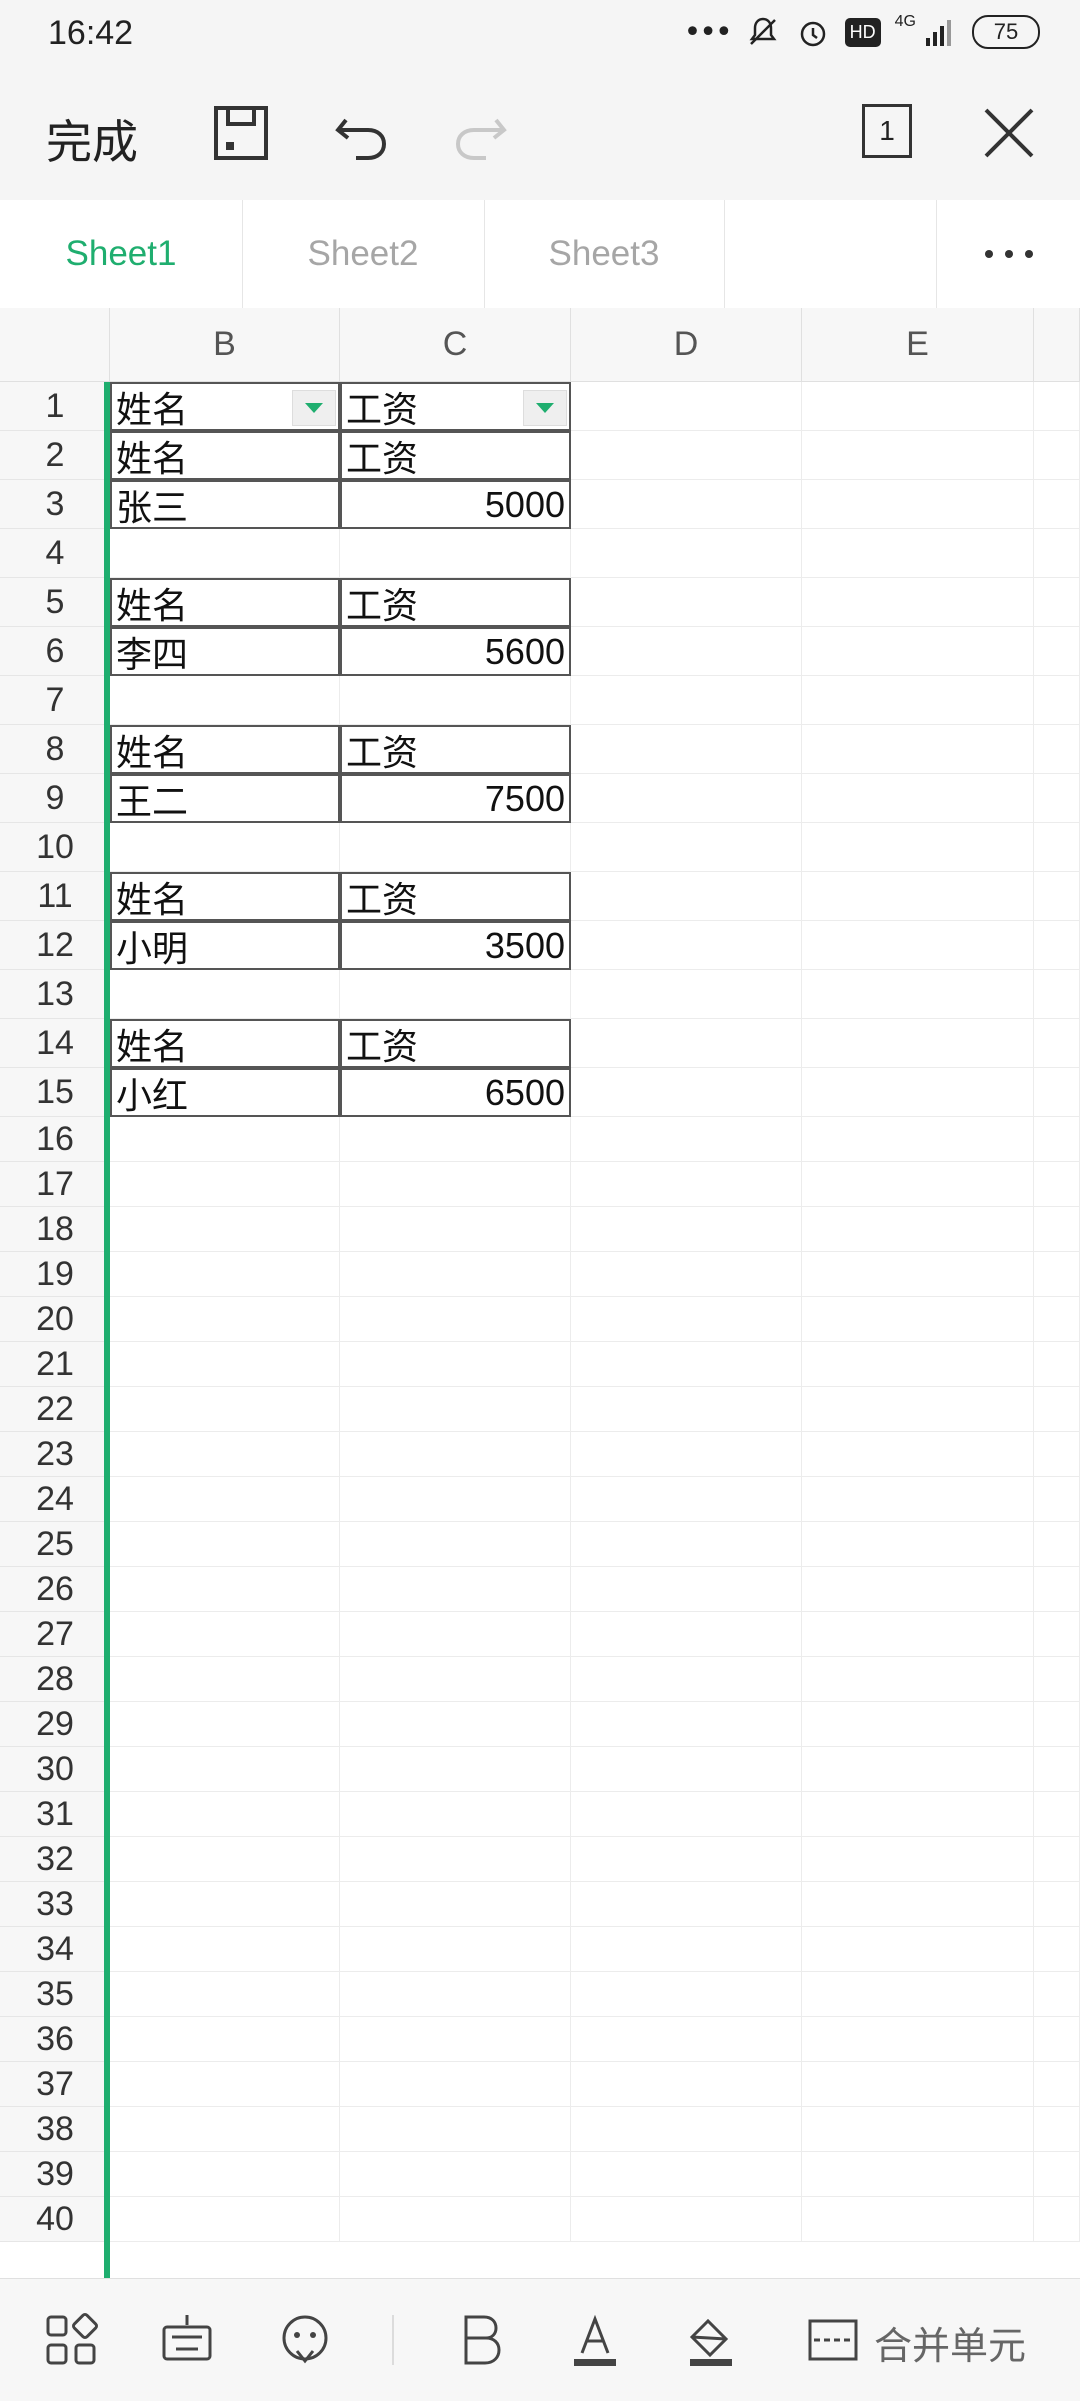 The height and width of the screenshot is (2401, 1080). Describe the element at coordinates (1057, 1634) in the screenshot. I see `cell-f27` at that location.